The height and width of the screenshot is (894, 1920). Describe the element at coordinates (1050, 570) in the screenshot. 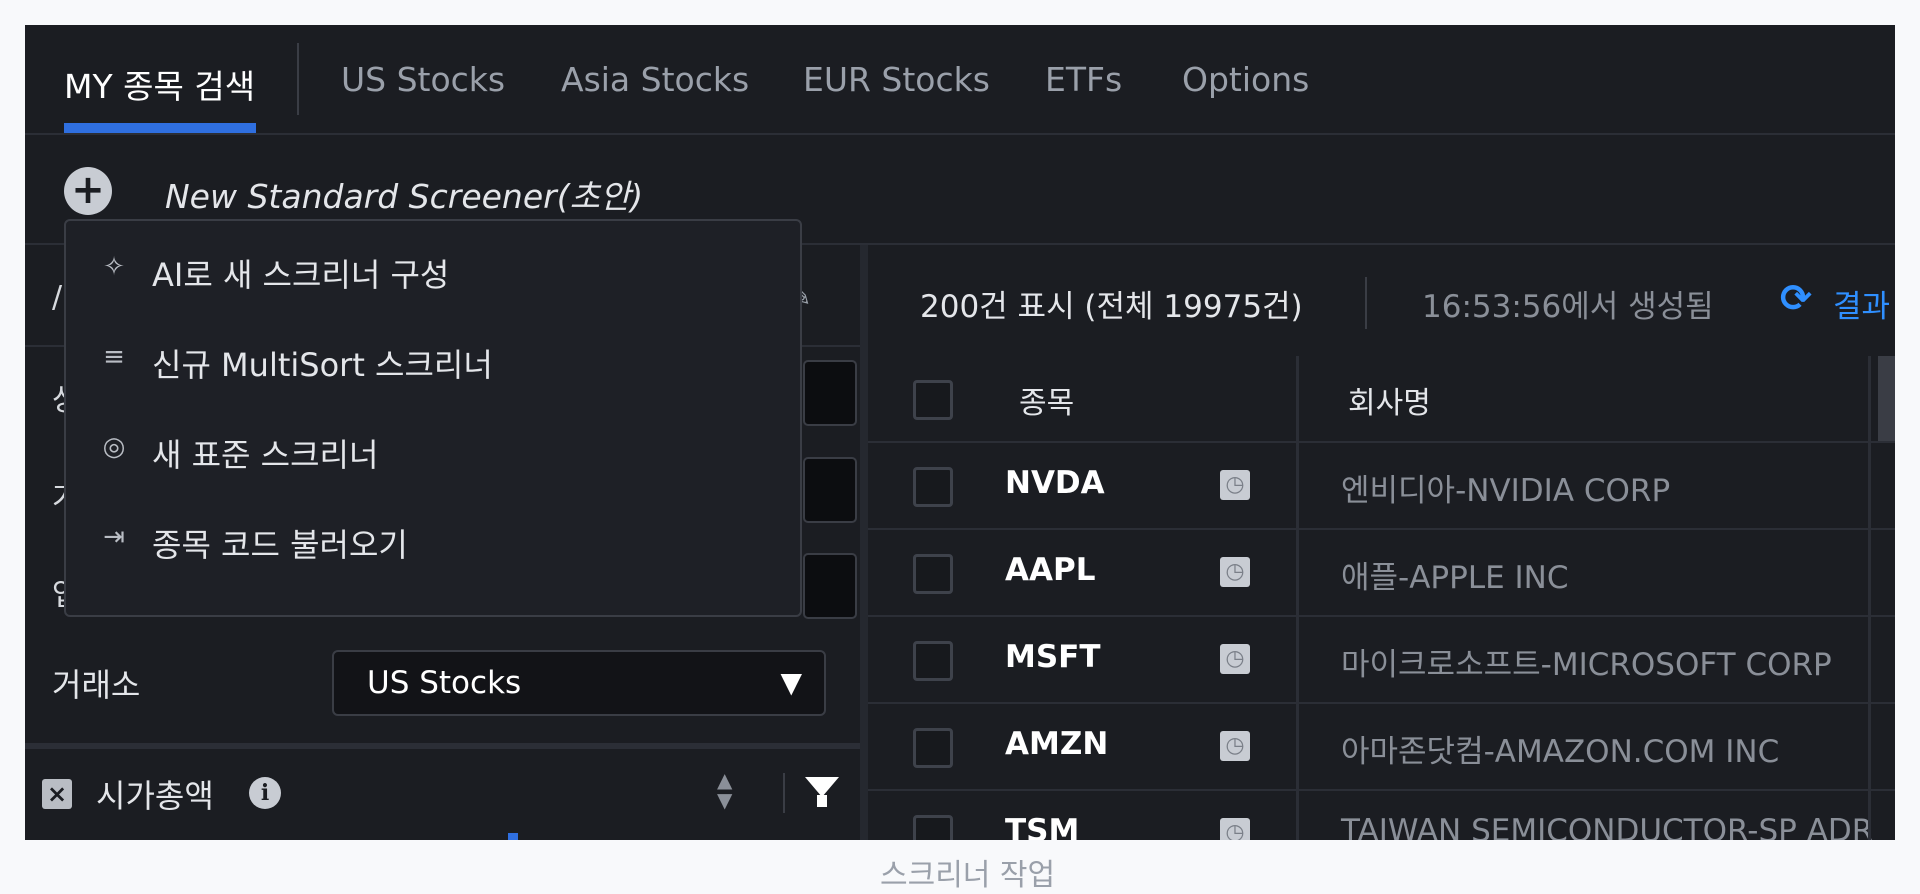

I see `ticker-cell: AAPL` at that location.